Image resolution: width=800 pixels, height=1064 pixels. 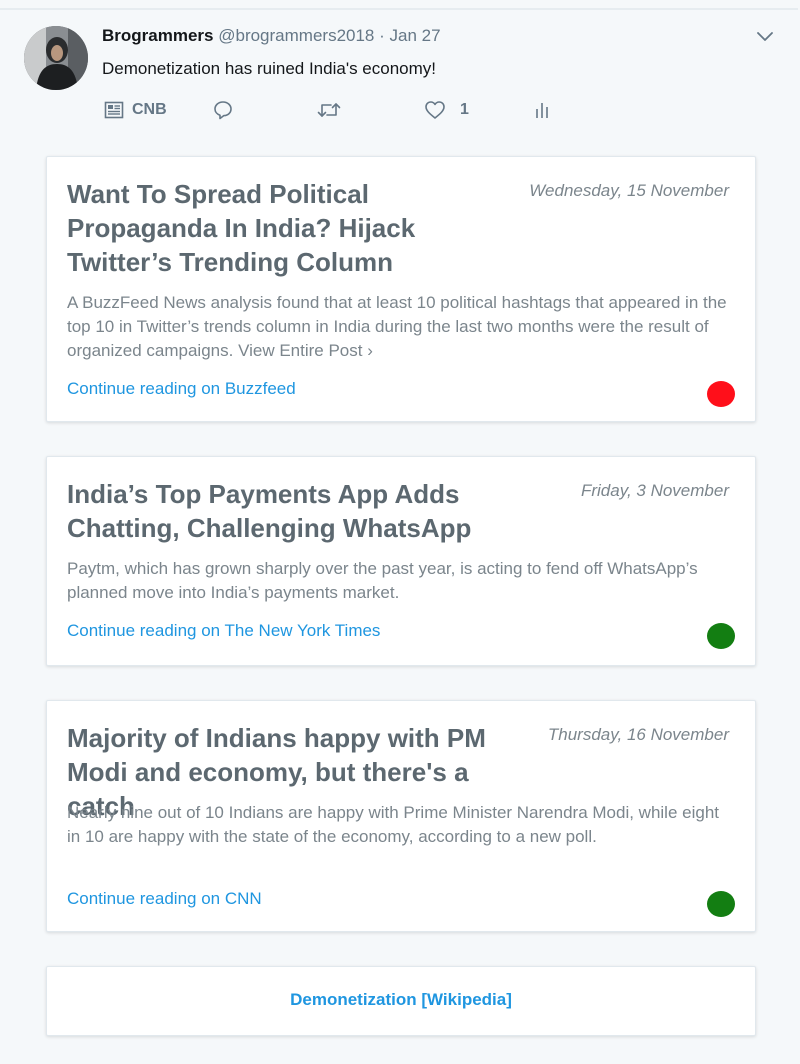 What do you see at coordinates (654, 490) in the screenshot?
I see `card-date: Friday, 3 November` at bounding box center [654, 490].